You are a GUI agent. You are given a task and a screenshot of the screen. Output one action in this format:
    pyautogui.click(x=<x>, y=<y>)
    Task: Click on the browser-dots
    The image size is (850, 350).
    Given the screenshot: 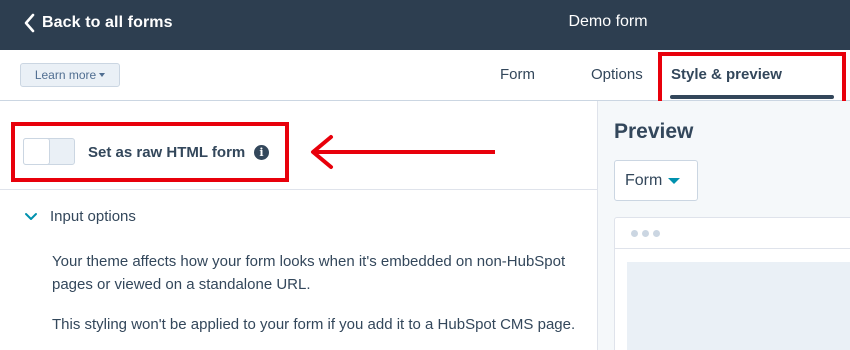 What is the action you would take?
    pyautogui.click(x=645, y=233)
    